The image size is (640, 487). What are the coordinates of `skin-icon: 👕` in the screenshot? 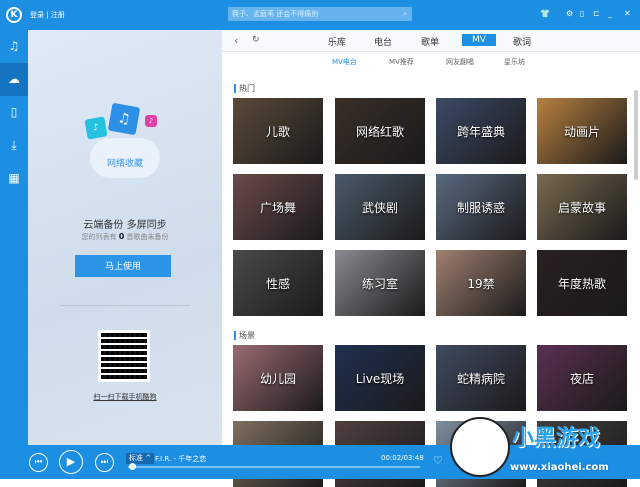 It's located at (545, 13).